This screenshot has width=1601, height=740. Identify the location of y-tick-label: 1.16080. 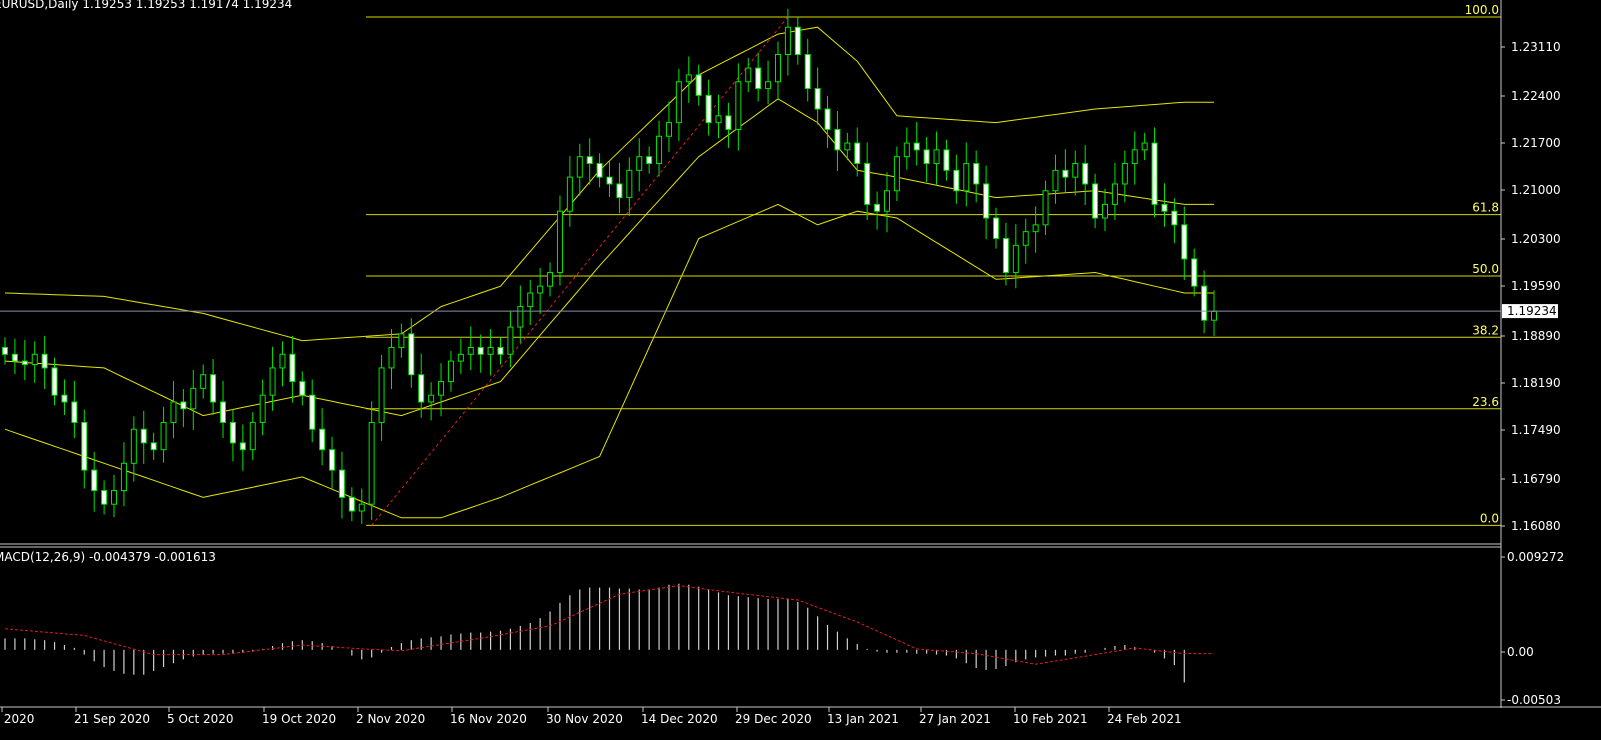
(1536, 526).